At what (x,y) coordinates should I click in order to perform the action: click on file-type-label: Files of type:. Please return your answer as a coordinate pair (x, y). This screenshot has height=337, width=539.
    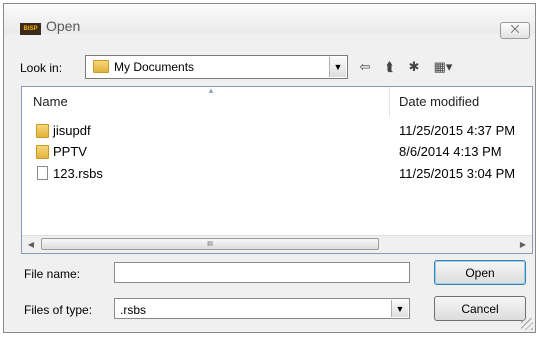
    Looking at the image, I should click on (58, 310).